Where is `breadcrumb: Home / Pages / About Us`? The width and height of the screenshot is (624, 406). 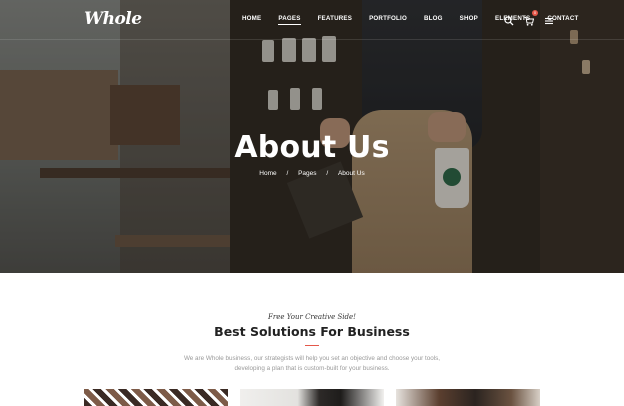
breadcrumb: Home / Pages / About Us is located at coordinates (312, 173).